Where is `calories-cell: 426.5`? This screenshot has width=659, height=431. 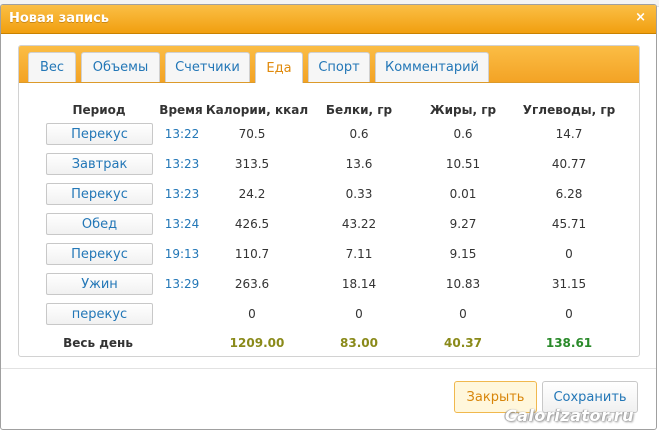
calories-cell: 426.5 is located at coordinates (252, 224).